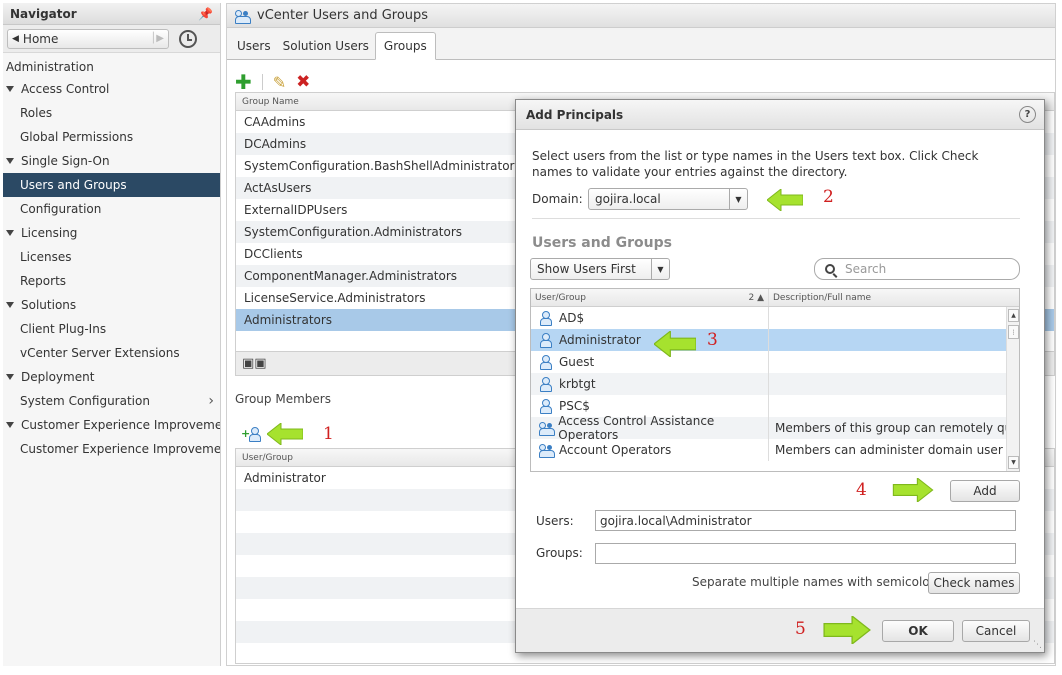 Image resolution: width=1062 pixels, height=675 pixels. I want to click on nav-item-label: Client Plug-Ins, so click(63, 329).